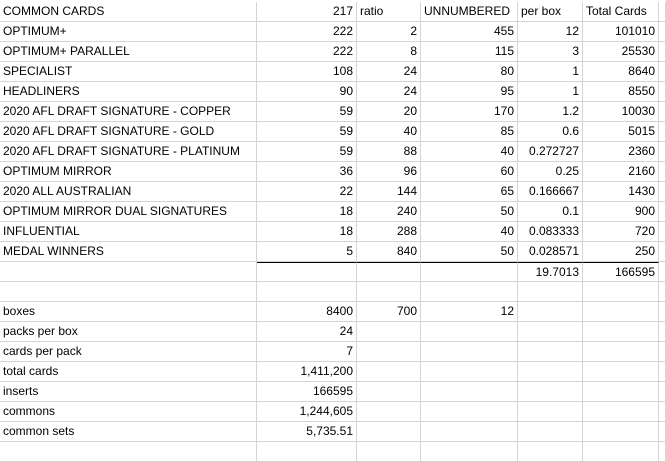 The height and width of the screenshot is (462, 666). I want to click on insert-name: 2020 AFL DRAFT SIGNATURE - PLATINUM, so click(128, 152).